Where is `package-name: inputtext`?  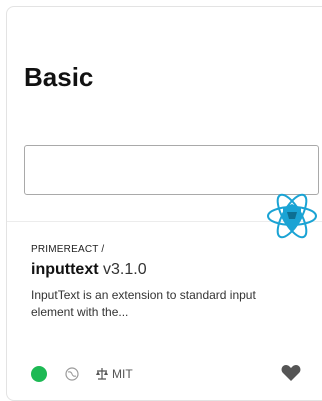
package-name: inputtext is located at coordinates (65, 269).